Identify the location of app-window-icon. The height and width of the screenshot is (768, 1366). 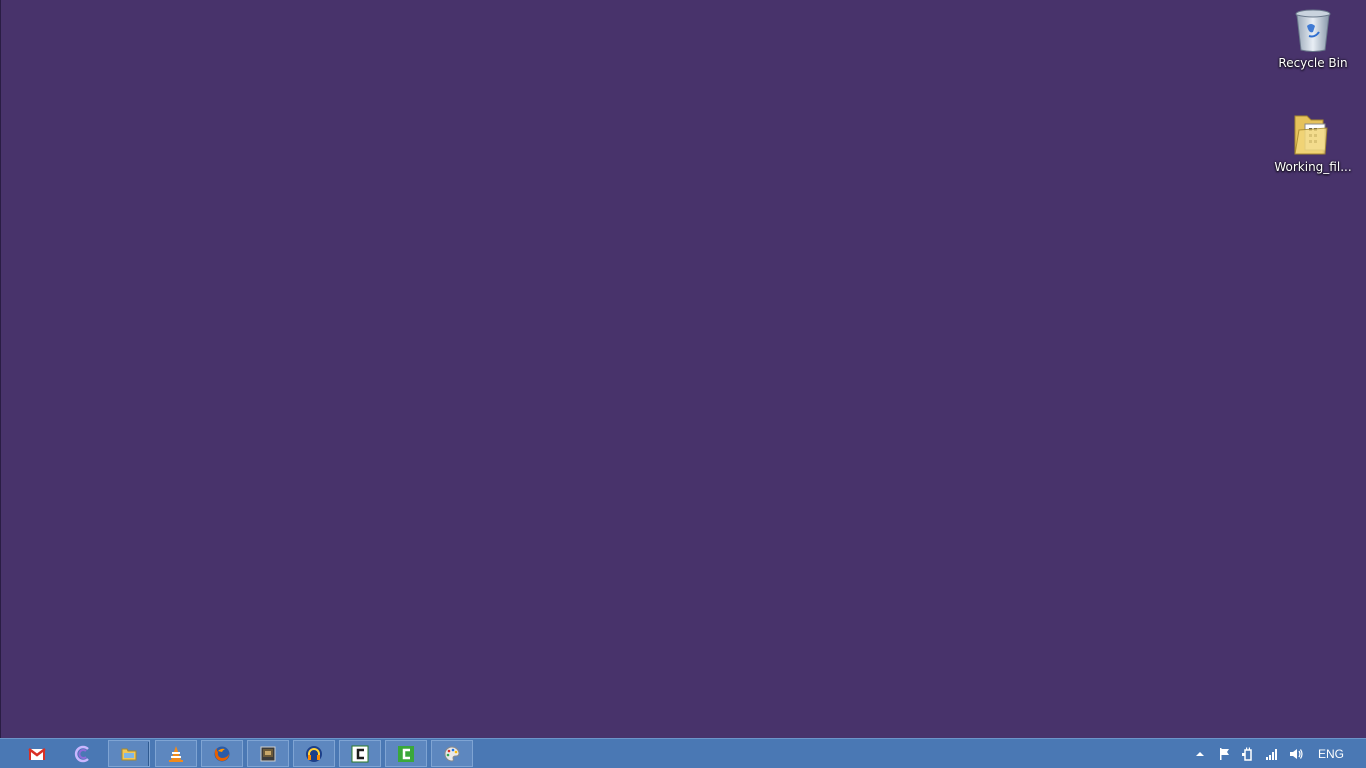
(268, 753).